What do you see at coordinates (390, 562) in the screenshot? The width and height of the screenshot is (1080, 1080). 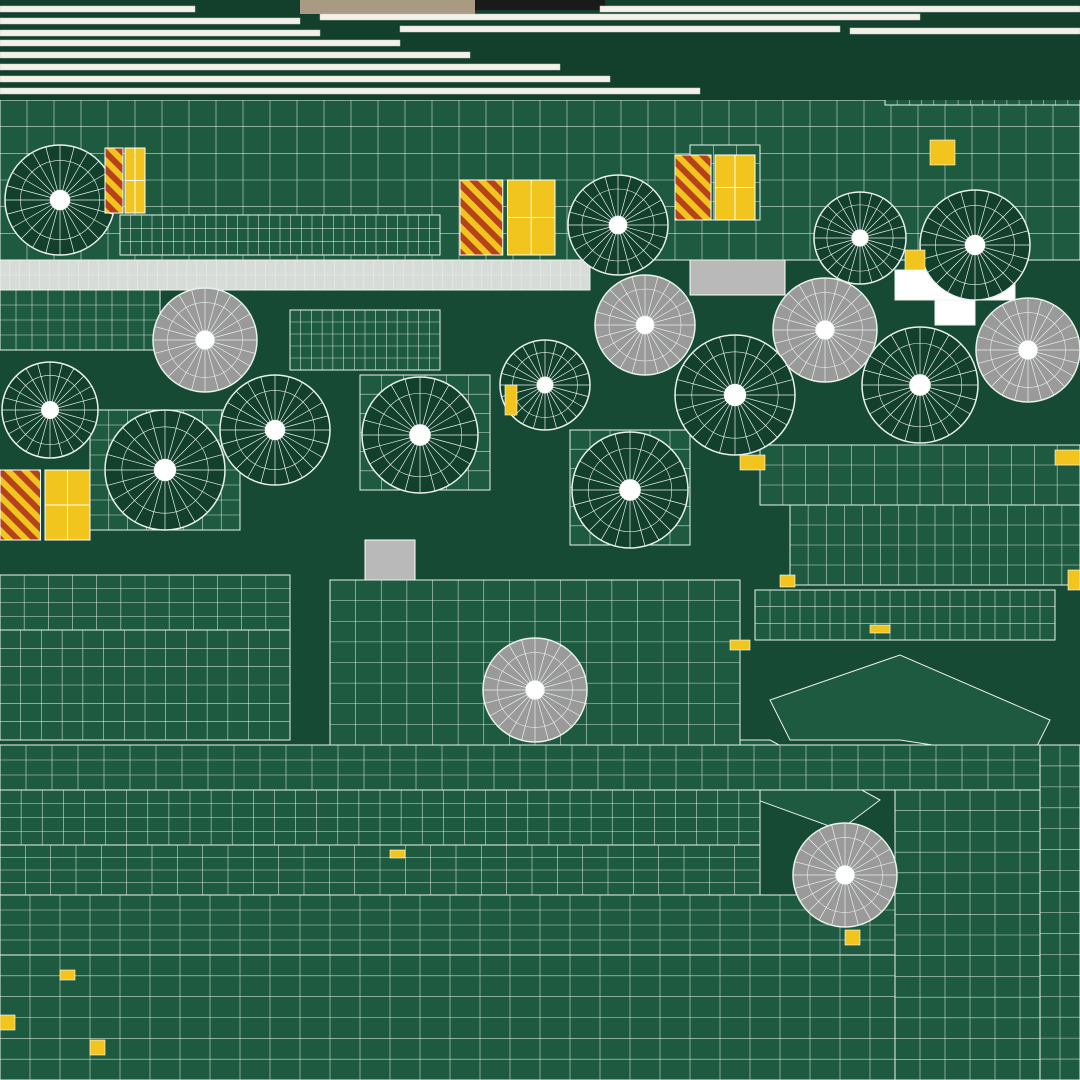 I see `gray-panel` at bounding box center [390, 562].